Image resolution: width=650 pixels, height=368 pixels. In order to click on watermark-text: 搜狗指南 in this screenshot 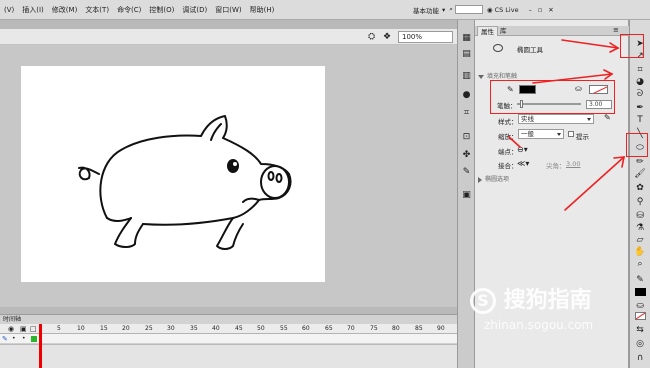, I will do `click(547, 300)`.